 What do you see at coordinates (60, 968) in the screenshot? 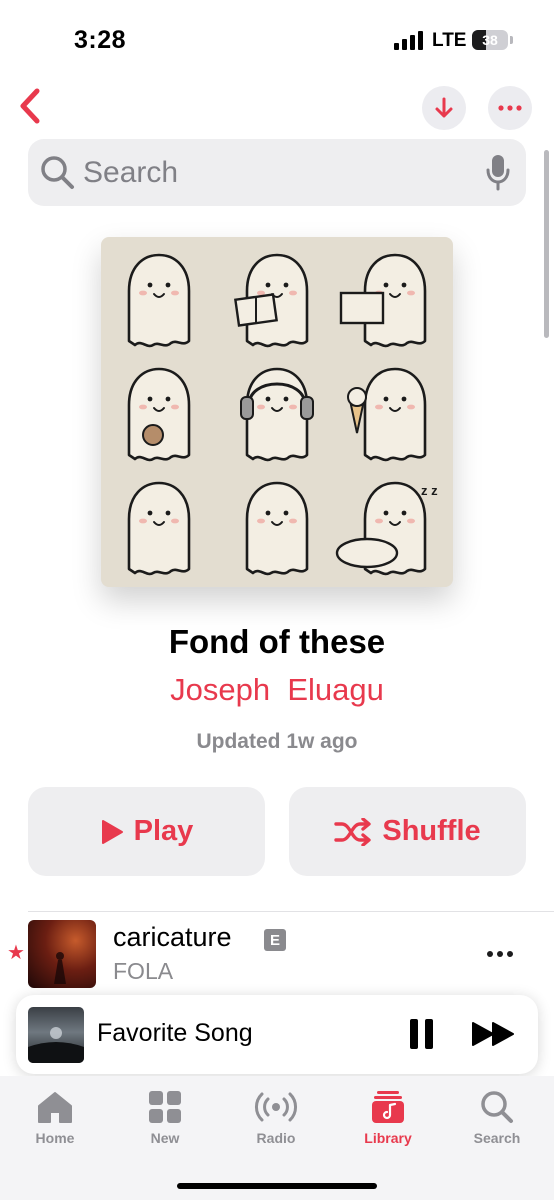
I see `song-artwork-figure` at bounding box center [60, 968].